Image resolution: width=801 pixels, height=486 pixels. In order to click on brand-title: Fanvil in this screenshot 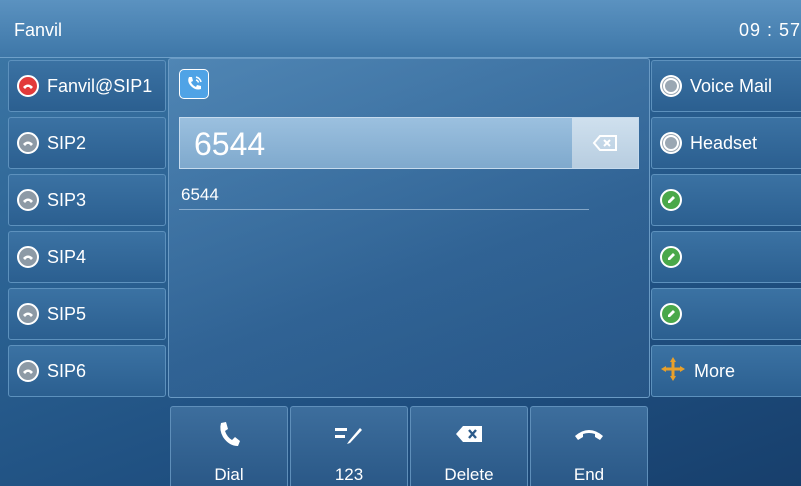, I will do `click(38, 30)`.